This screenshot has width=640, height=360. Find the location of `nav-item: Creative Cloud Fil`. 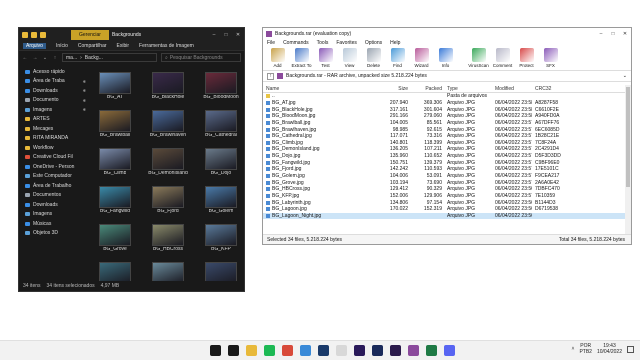

nav-item: Creative Cloud Fil is located at coordinates (54, 158).